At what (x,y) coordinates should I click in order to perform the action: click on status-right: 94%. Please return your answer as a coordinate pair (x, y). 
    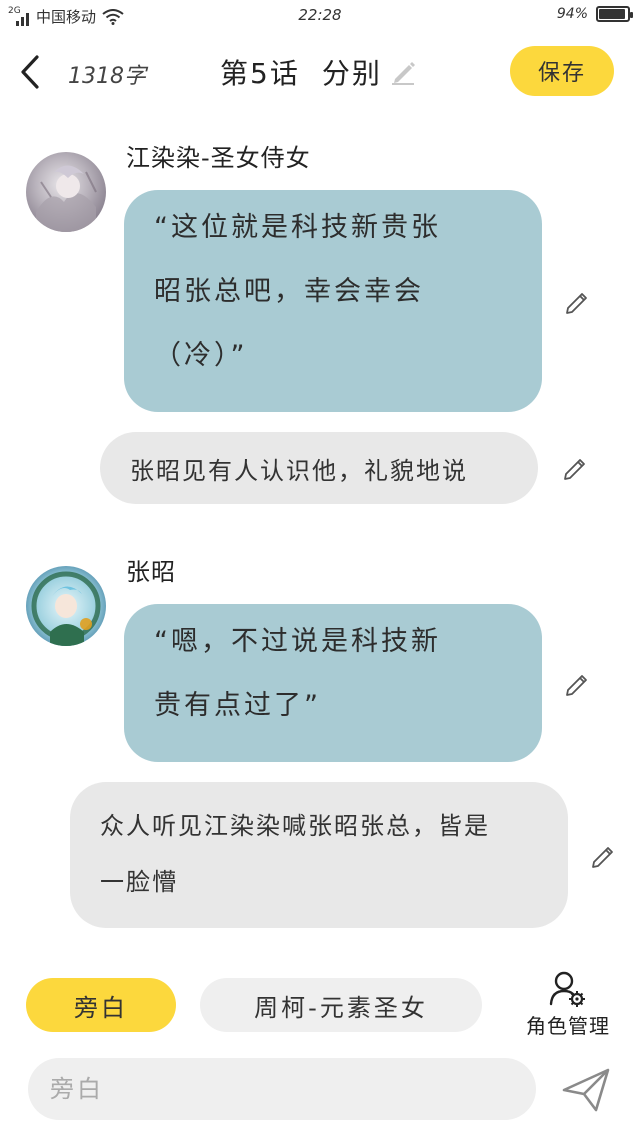
    Looking at the image, I should click on (594, 14).